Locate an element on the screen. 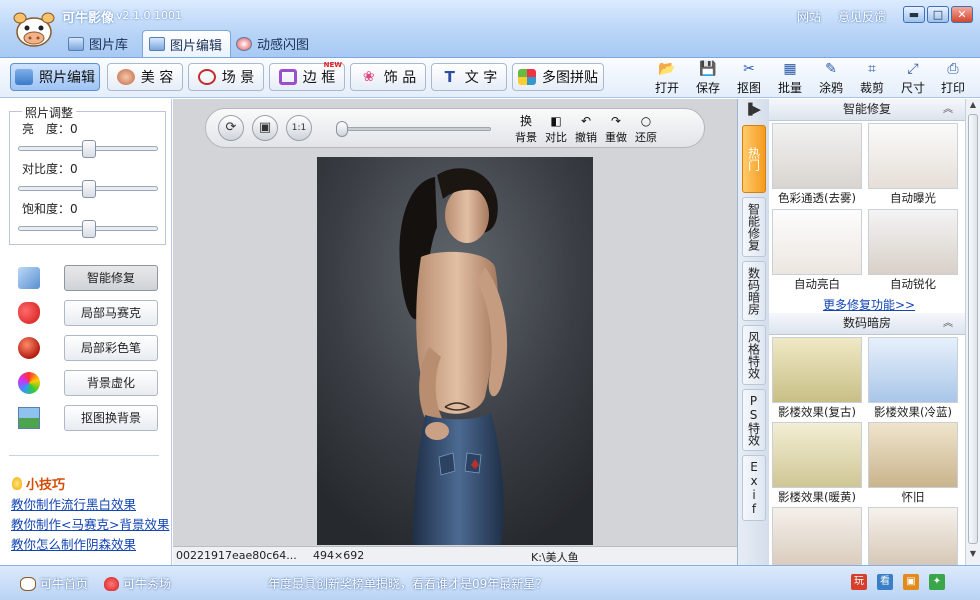 The image size is (980, 600). feedback-link: 意见反馈 is located at coordinates (862, 16).